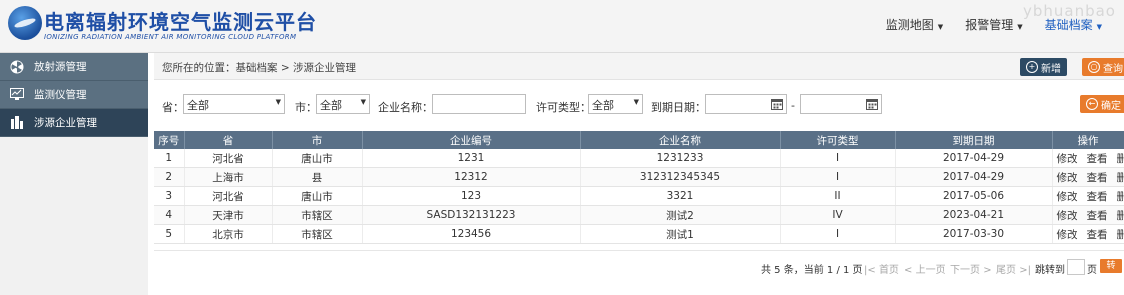  Describe the element at coordinates (908, 270) in the screenshot. I see `chevron-left-icon: <` at that location.